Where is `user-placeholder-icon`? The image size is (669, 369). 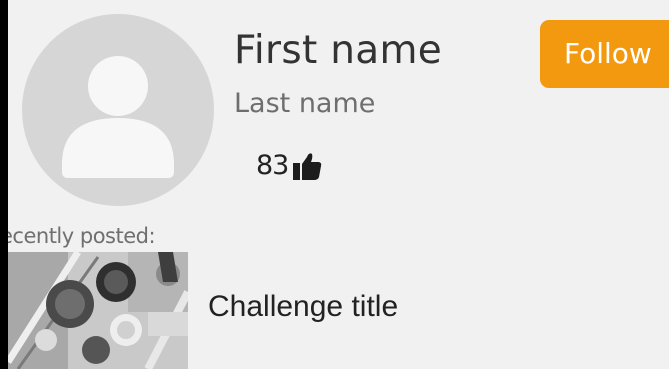
user-placeholder-icon is located at coordinates (118, 110).